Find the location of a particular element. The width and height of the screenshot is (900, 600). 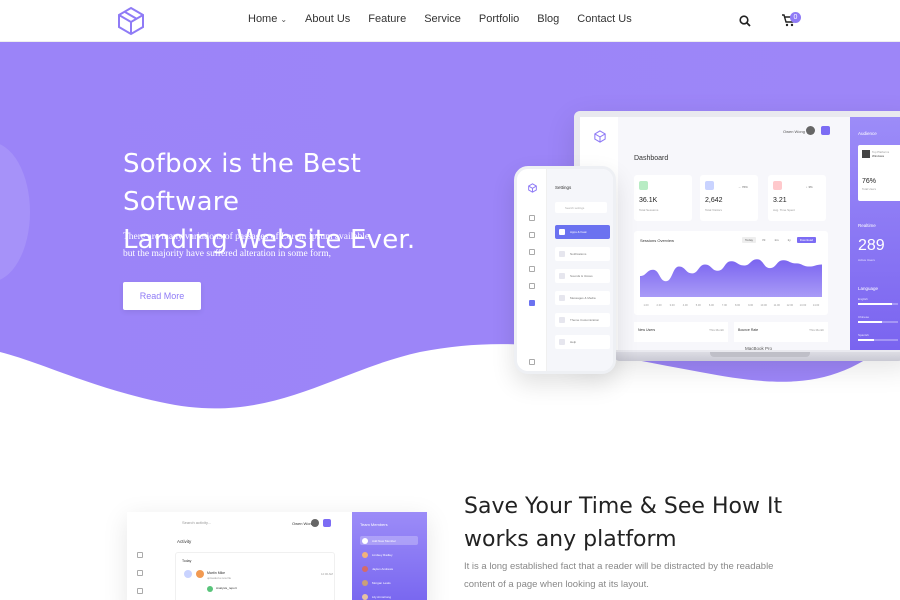

stat-label: Total Sessions is located at coordinates (649, 210).